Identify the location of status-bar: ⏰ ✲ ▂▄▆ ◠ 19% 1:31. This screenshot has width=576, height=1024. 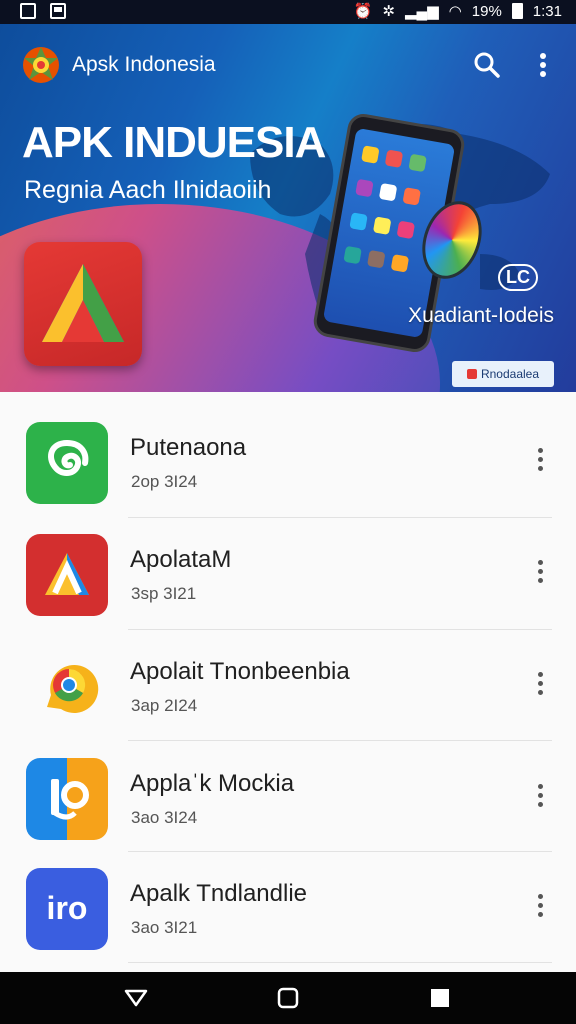
(288, 12).